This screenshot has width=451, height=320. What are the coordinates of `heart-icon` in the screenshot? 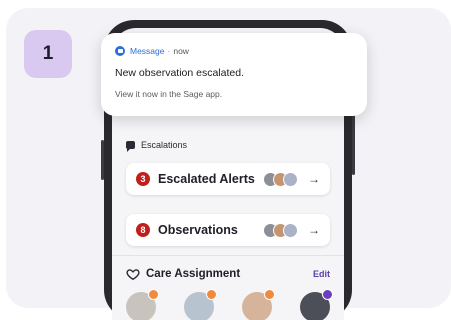 It's located at (133, 275).